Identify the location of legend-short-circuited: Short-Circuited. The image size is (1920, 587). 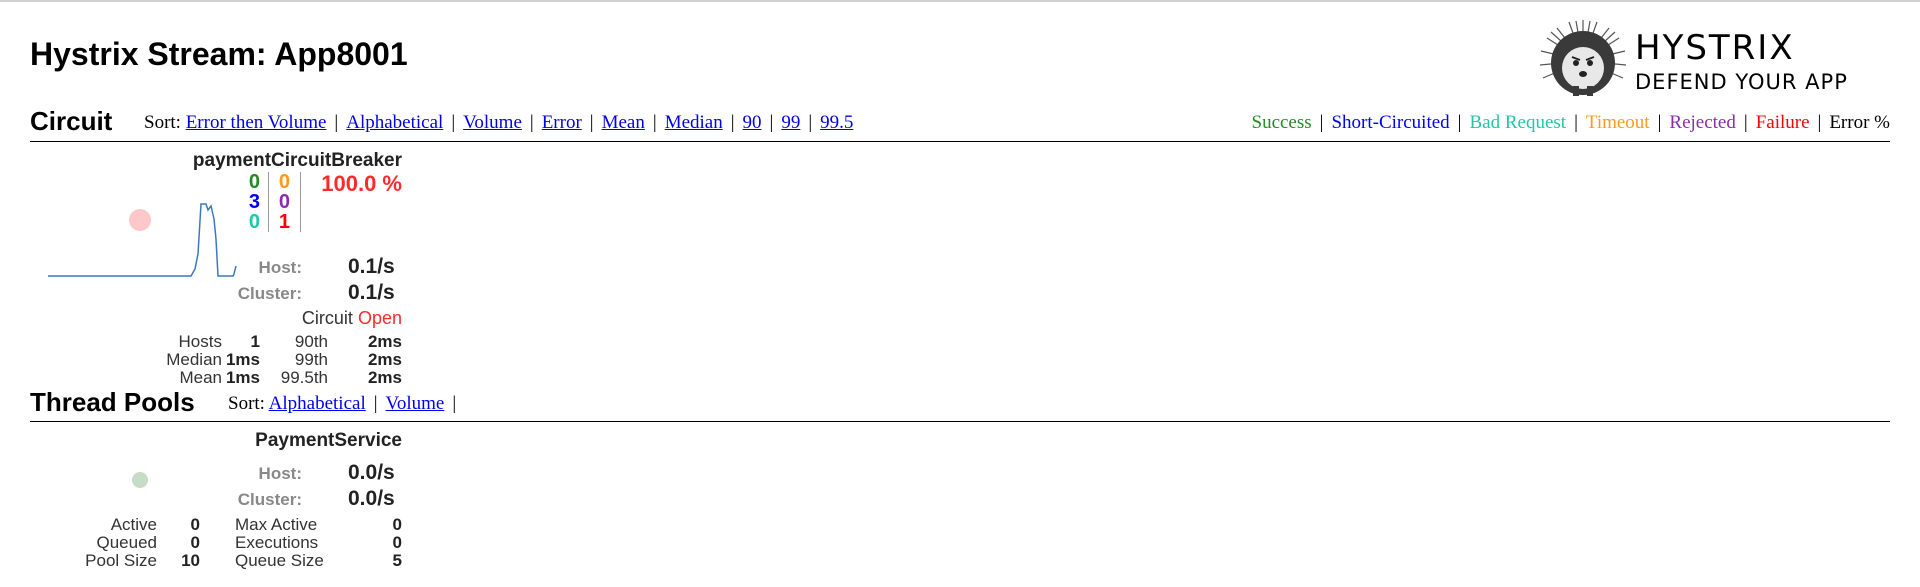
(1390, 122).